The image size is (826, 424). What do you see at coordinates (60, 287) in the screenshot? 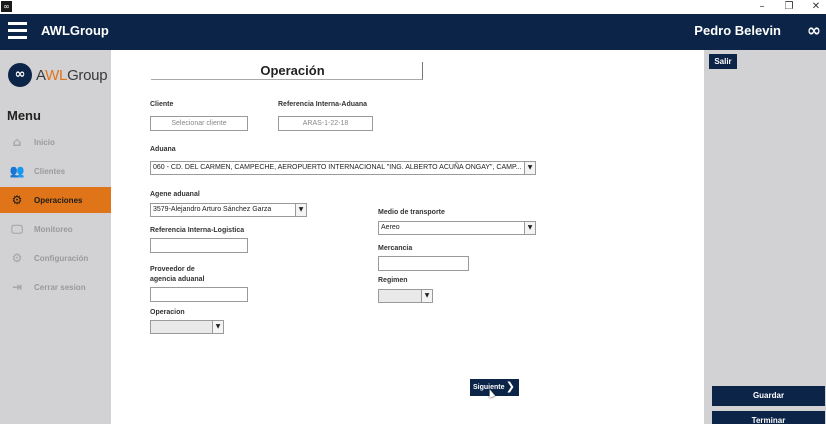
I see `sidebar-item-label: Cerrar sesion` at bounding box center [60, 287].